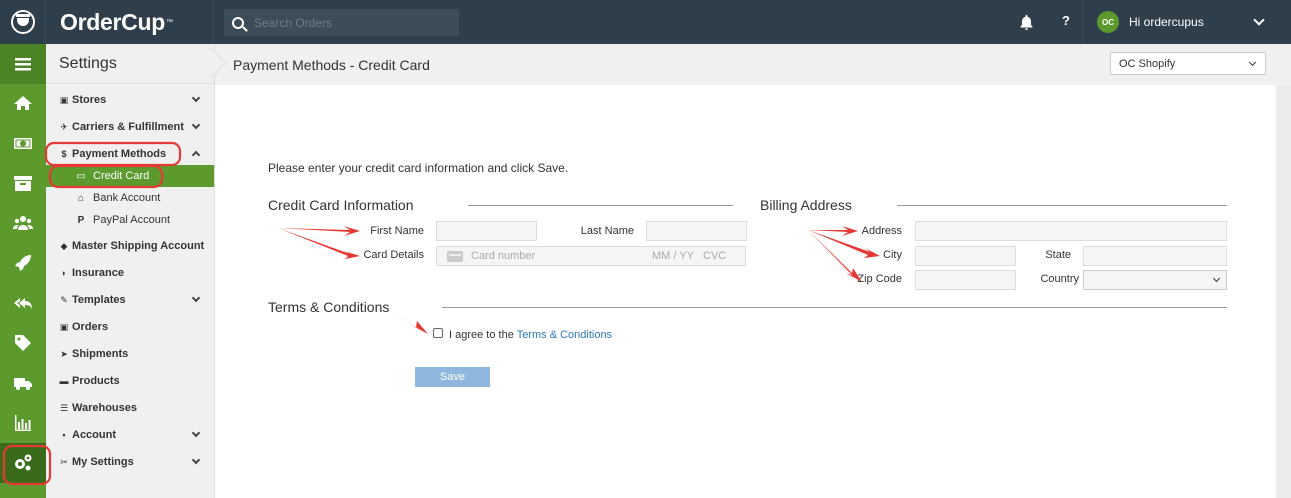  What do you see at coordinates (23, 383) in the screenshot?
I see `truck-icon` at bounding box center [23, 383].